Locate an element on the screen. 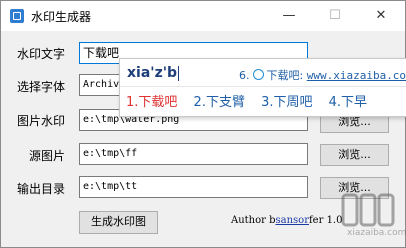 The width and height of the screenshot is (406, 248). site-watermark: xiazaiba.com is located at coordinates (368, 216).